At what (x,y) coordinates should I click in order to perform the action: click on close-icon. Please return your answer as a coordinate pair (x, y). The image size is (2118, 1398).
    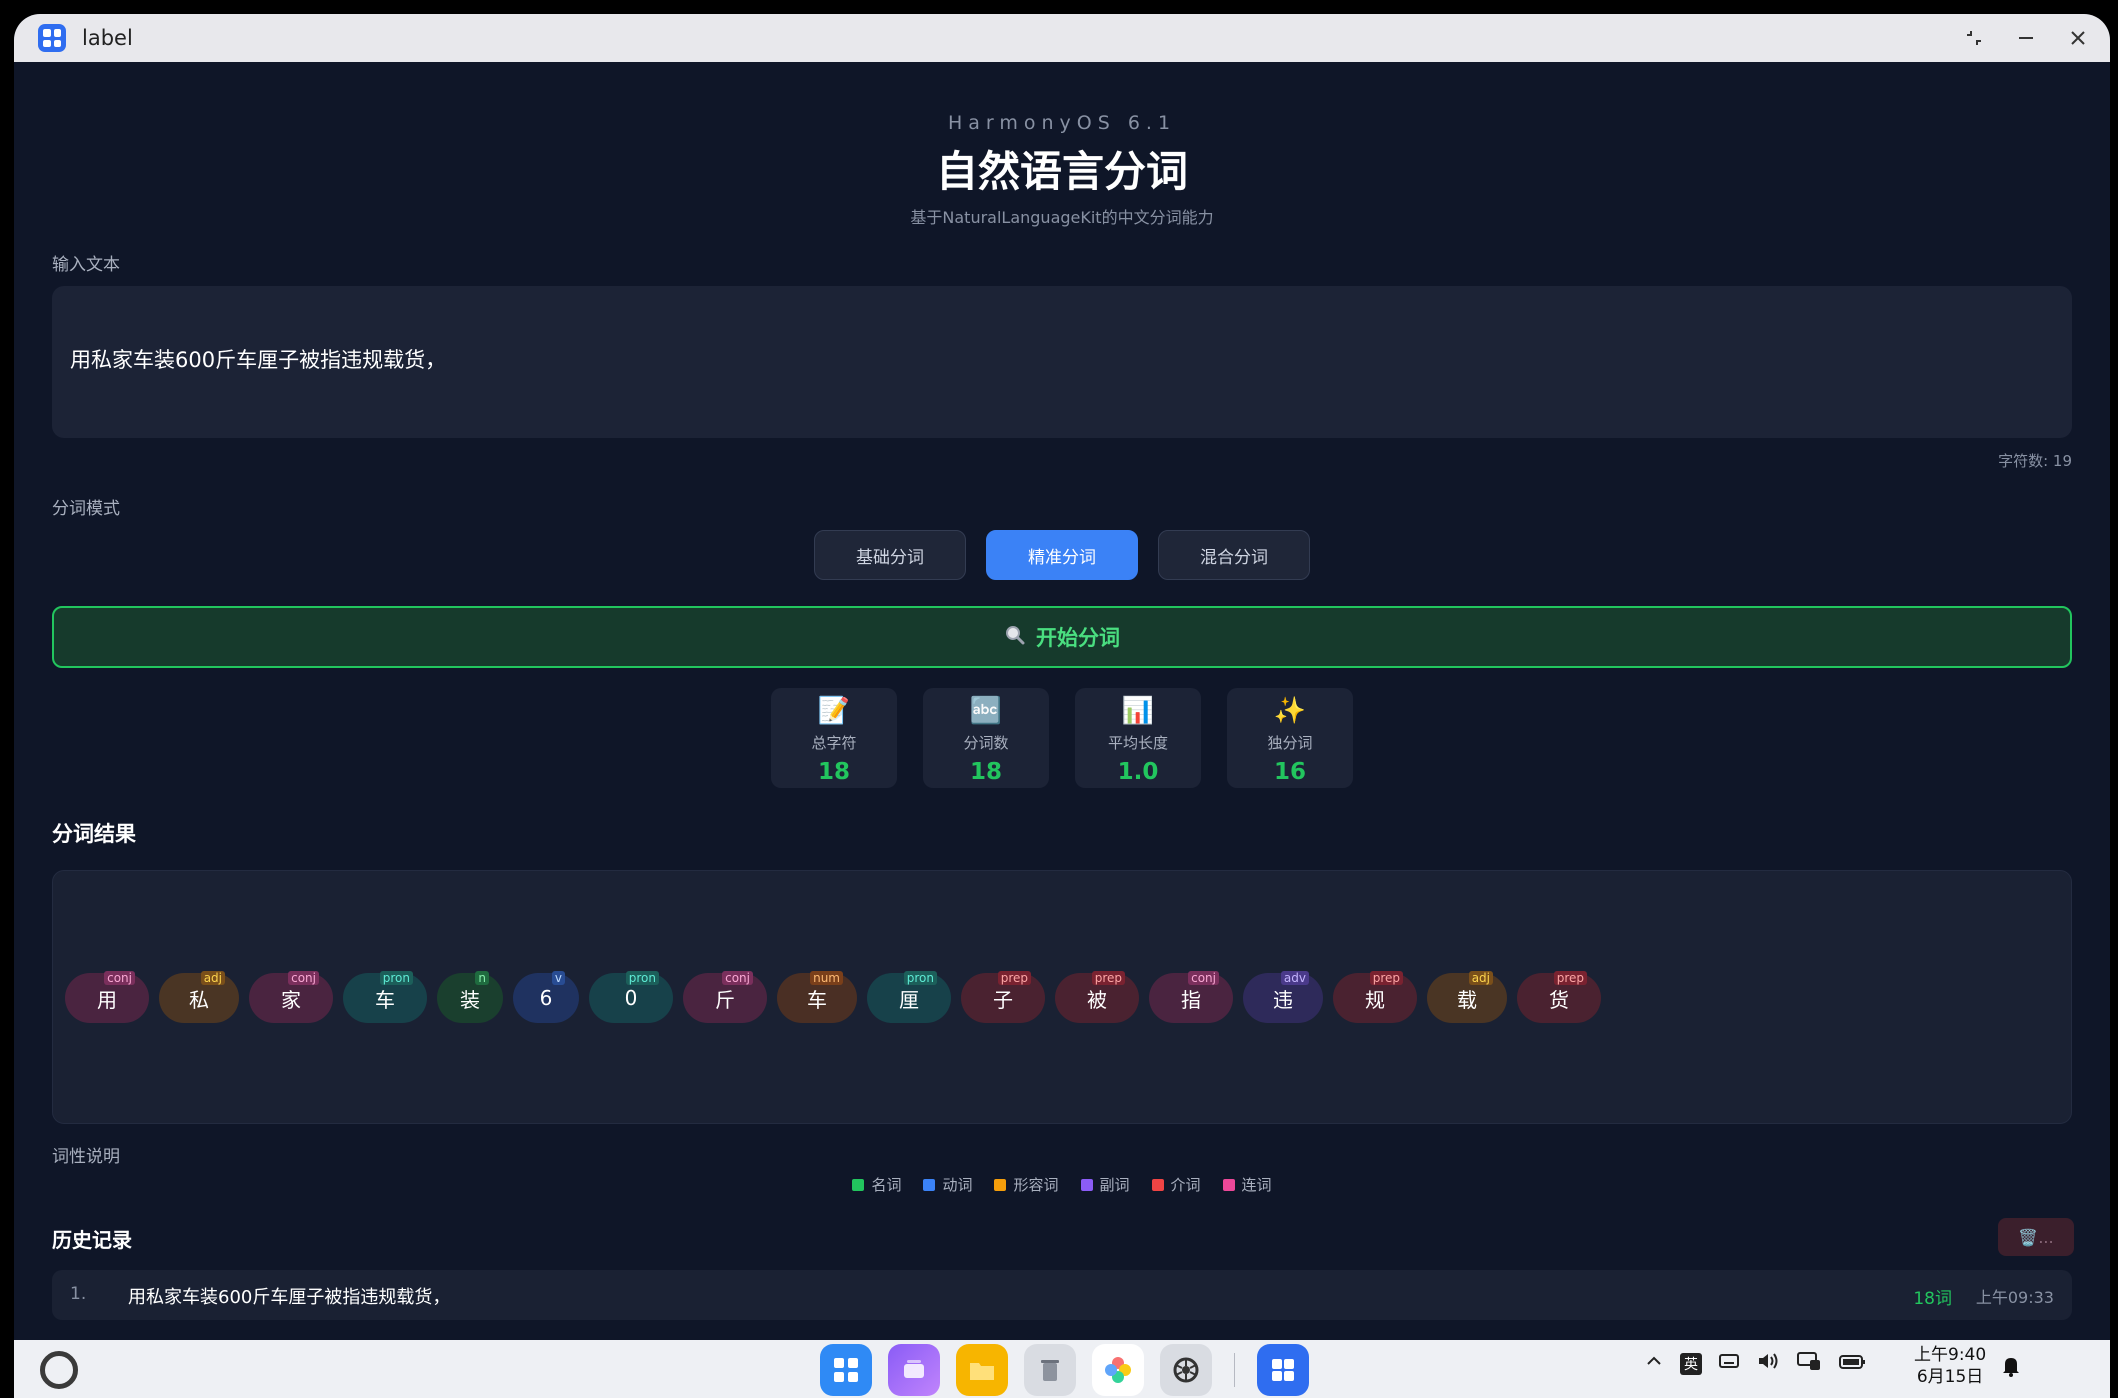
    Looking at the image, I should click on (2078, 38).